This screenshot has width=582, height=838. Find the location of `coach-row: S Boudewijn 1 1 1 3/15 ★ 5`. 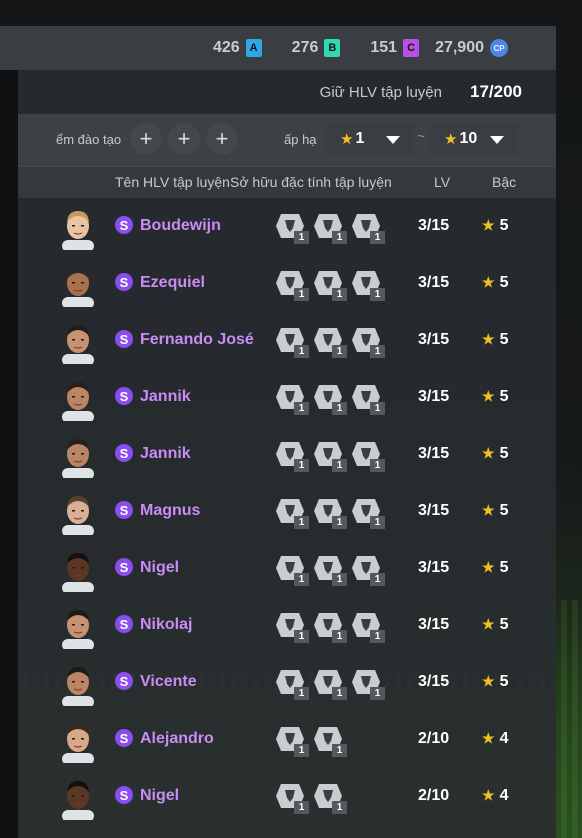

coach-row: S Boudewijn 1 1 1 3/15 ★ 5 is located at coordinates (287, 226).